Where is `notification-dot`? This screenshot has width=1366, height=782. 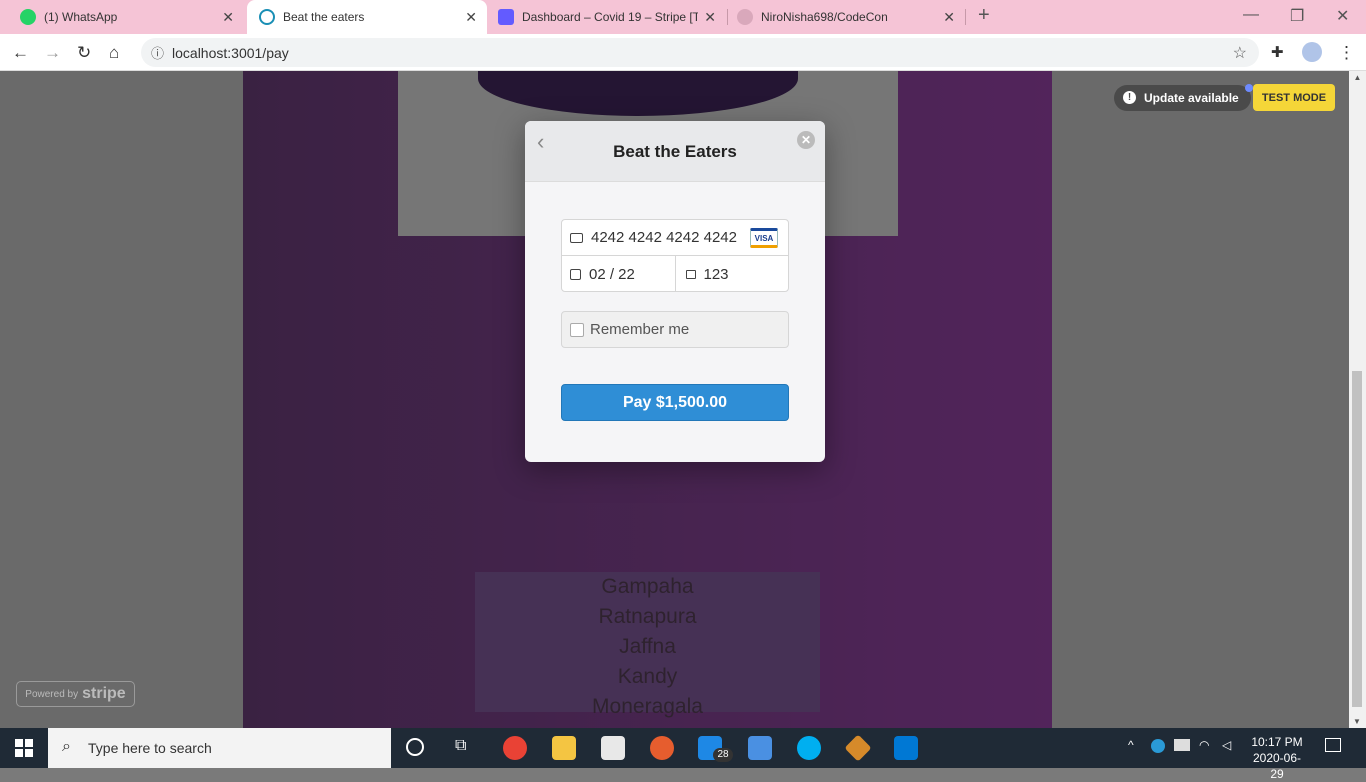
notification-dot is located at coordinates (1248, 88).